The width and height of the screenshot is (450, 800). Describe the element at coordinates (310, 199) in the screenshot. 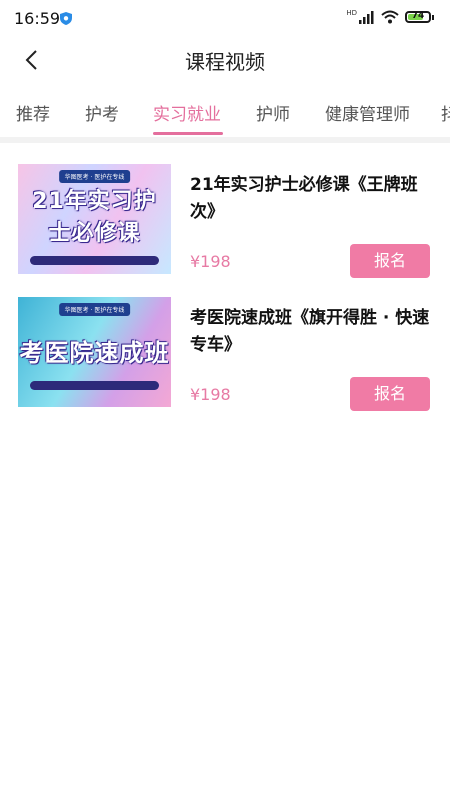

I see `course-title: 21年实习护士必修课《王牌班次》` at that location.